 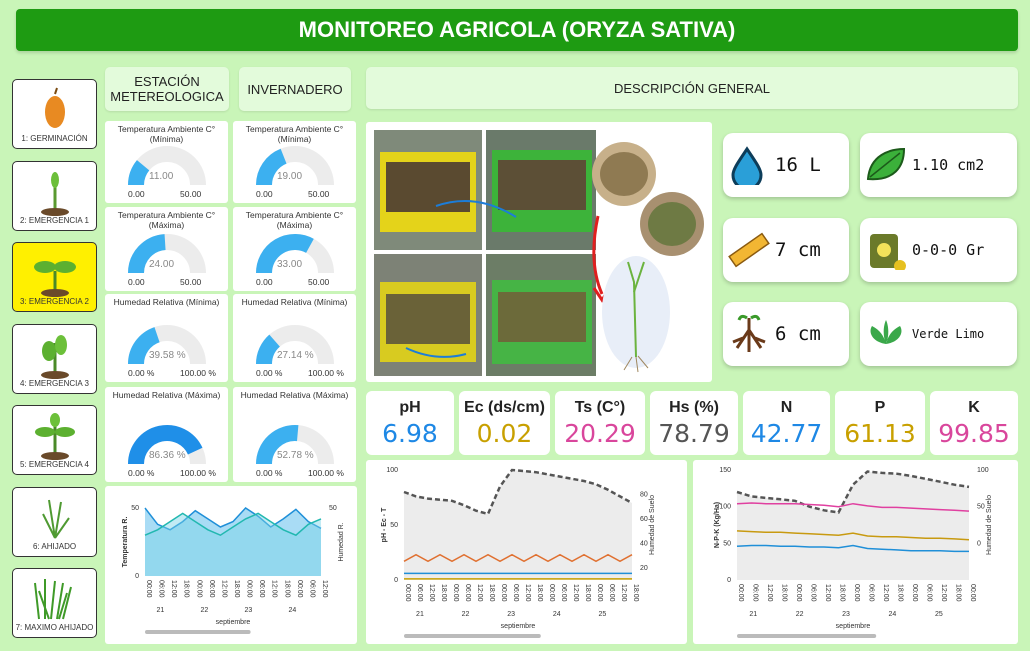 I want to click on gauge-max: 100.00 %, so click(x=326, y=473).